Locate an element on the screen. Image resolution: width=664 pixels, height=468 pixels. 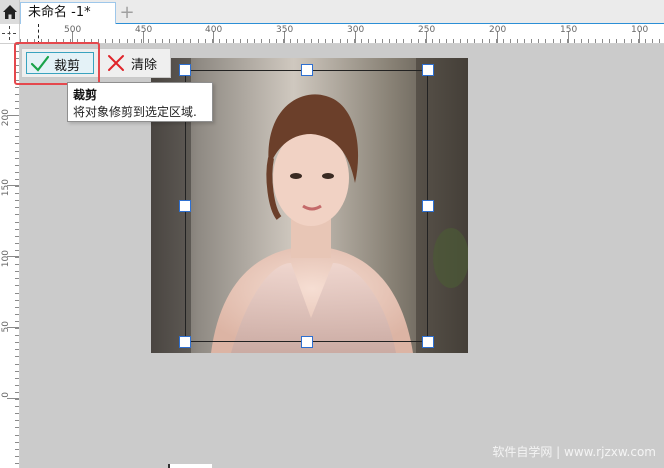
cross-icon is located at coordinates (116, 63).